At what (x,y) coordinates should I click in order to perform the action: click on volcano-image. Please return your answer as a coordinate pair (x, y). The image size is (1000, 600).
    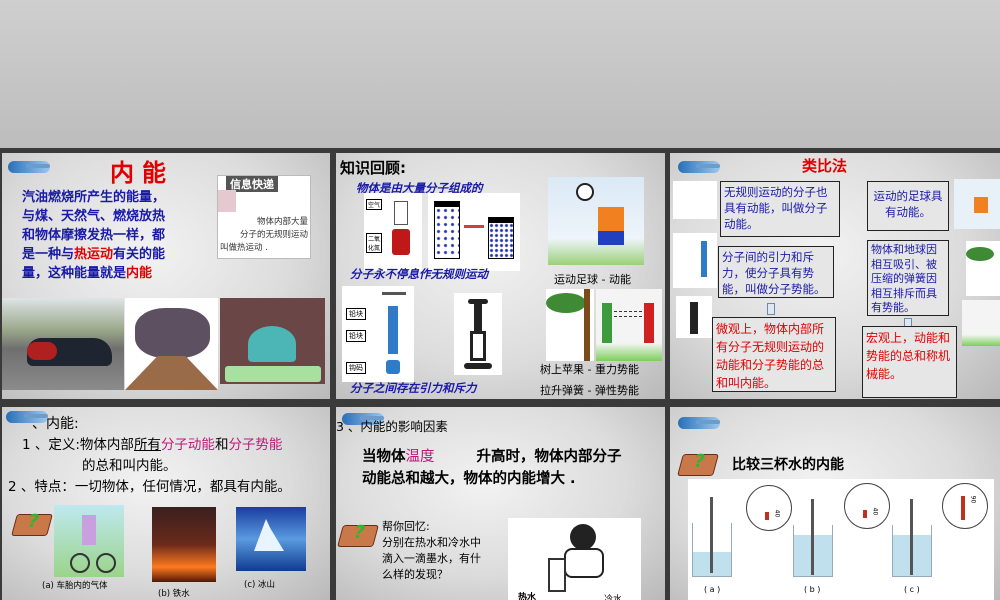
    Looking at the image, I should click on (171, 344).